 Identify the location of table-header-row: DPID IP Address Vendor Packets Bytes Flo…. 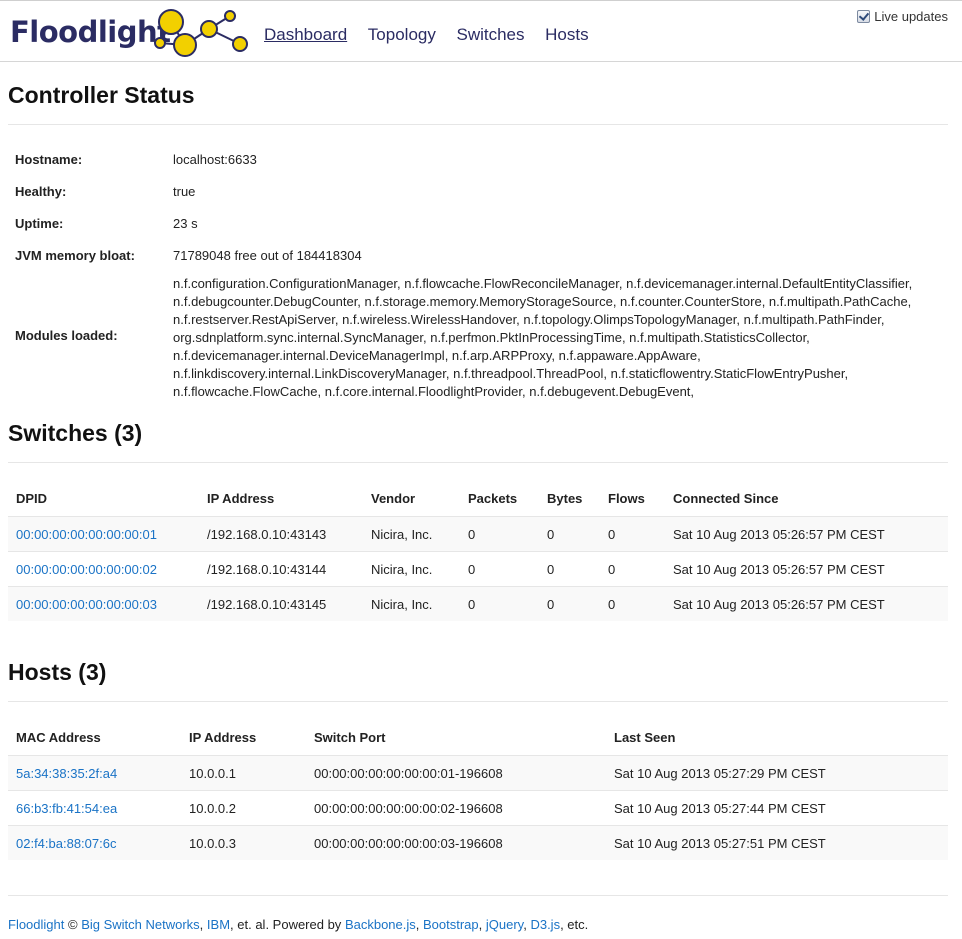
(478, 499).